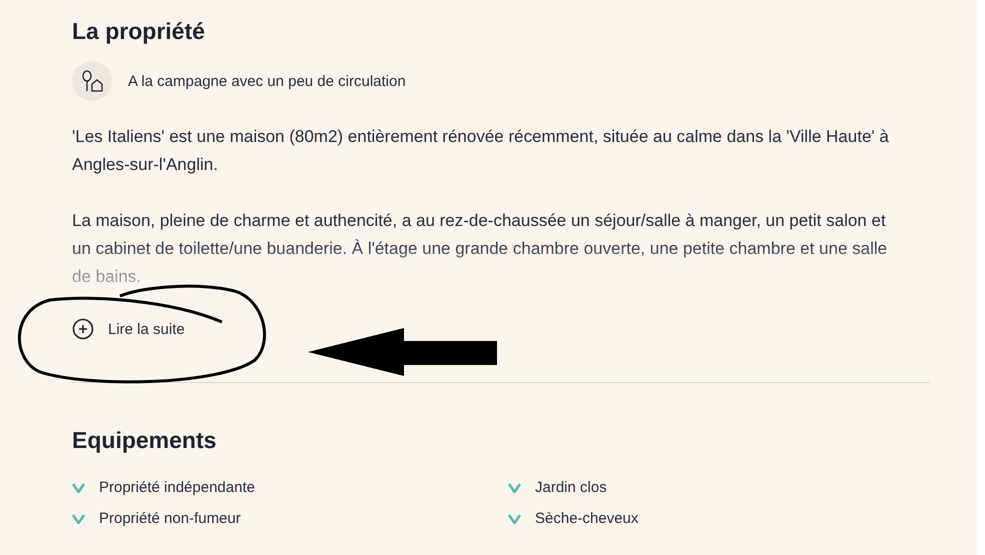  What do you see at coordinates (267, 81) in the screenshot?
I see `location-text: A la campagne avec un peu de circulation` at bounding box center [267, 81].